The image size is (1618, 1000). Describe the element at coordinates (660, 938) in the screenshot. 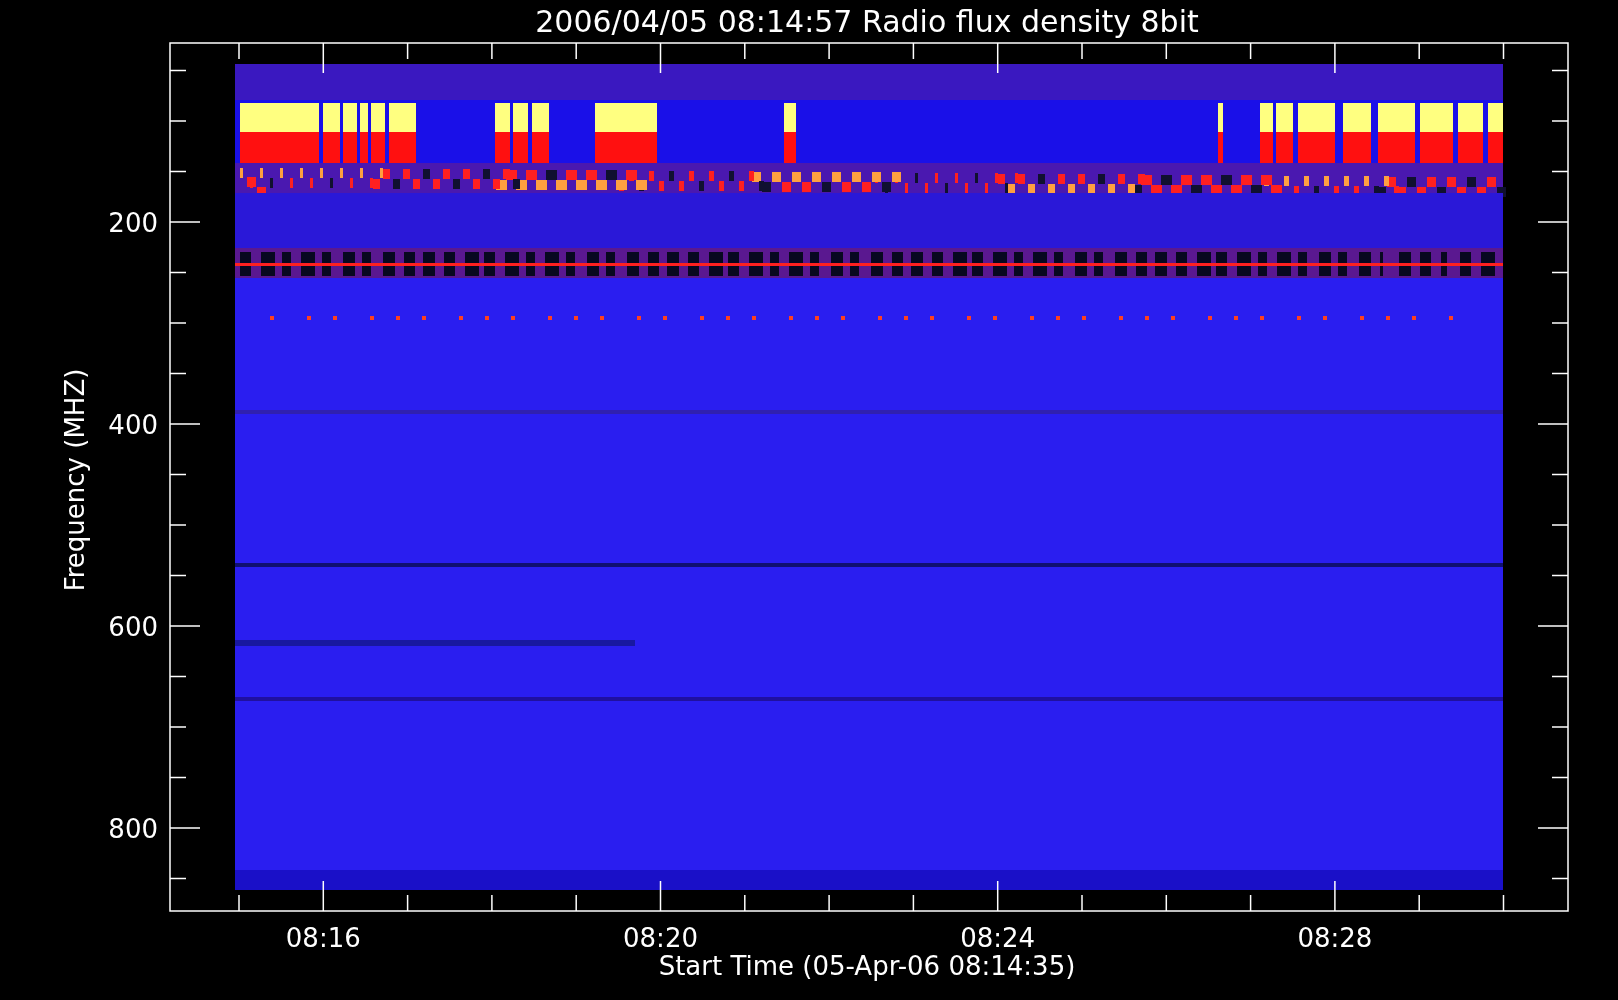

I see `x-tick-label: 08:20` at that location.